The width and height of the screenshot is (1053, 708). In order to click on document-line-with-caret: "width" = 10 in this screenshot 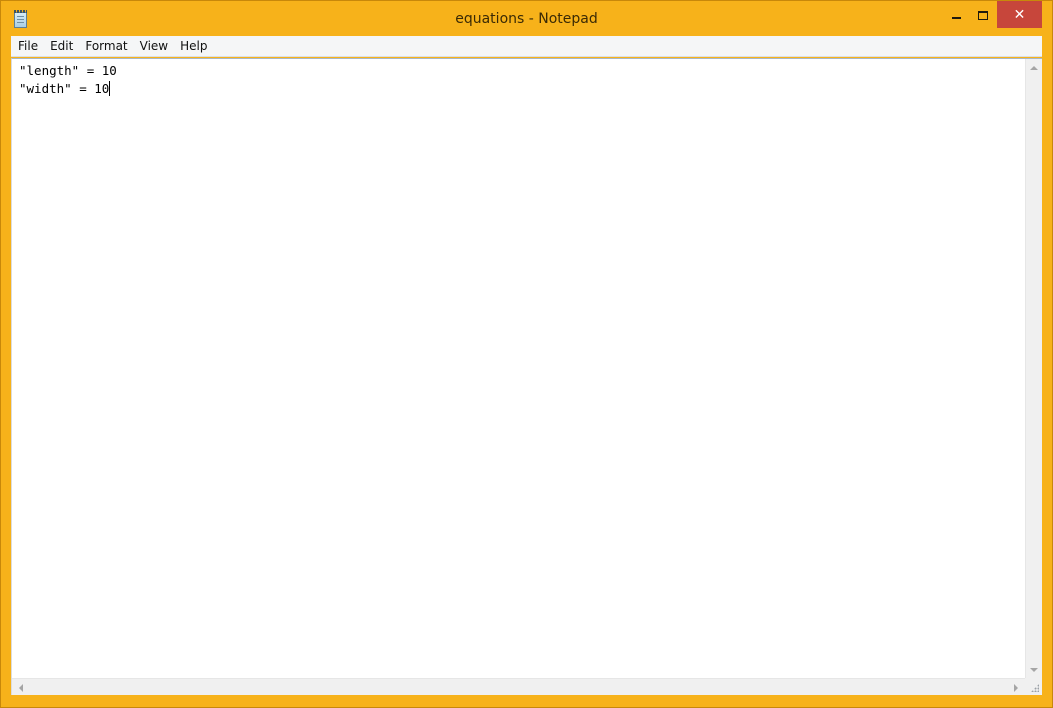, I will do `click(514, 89)`.